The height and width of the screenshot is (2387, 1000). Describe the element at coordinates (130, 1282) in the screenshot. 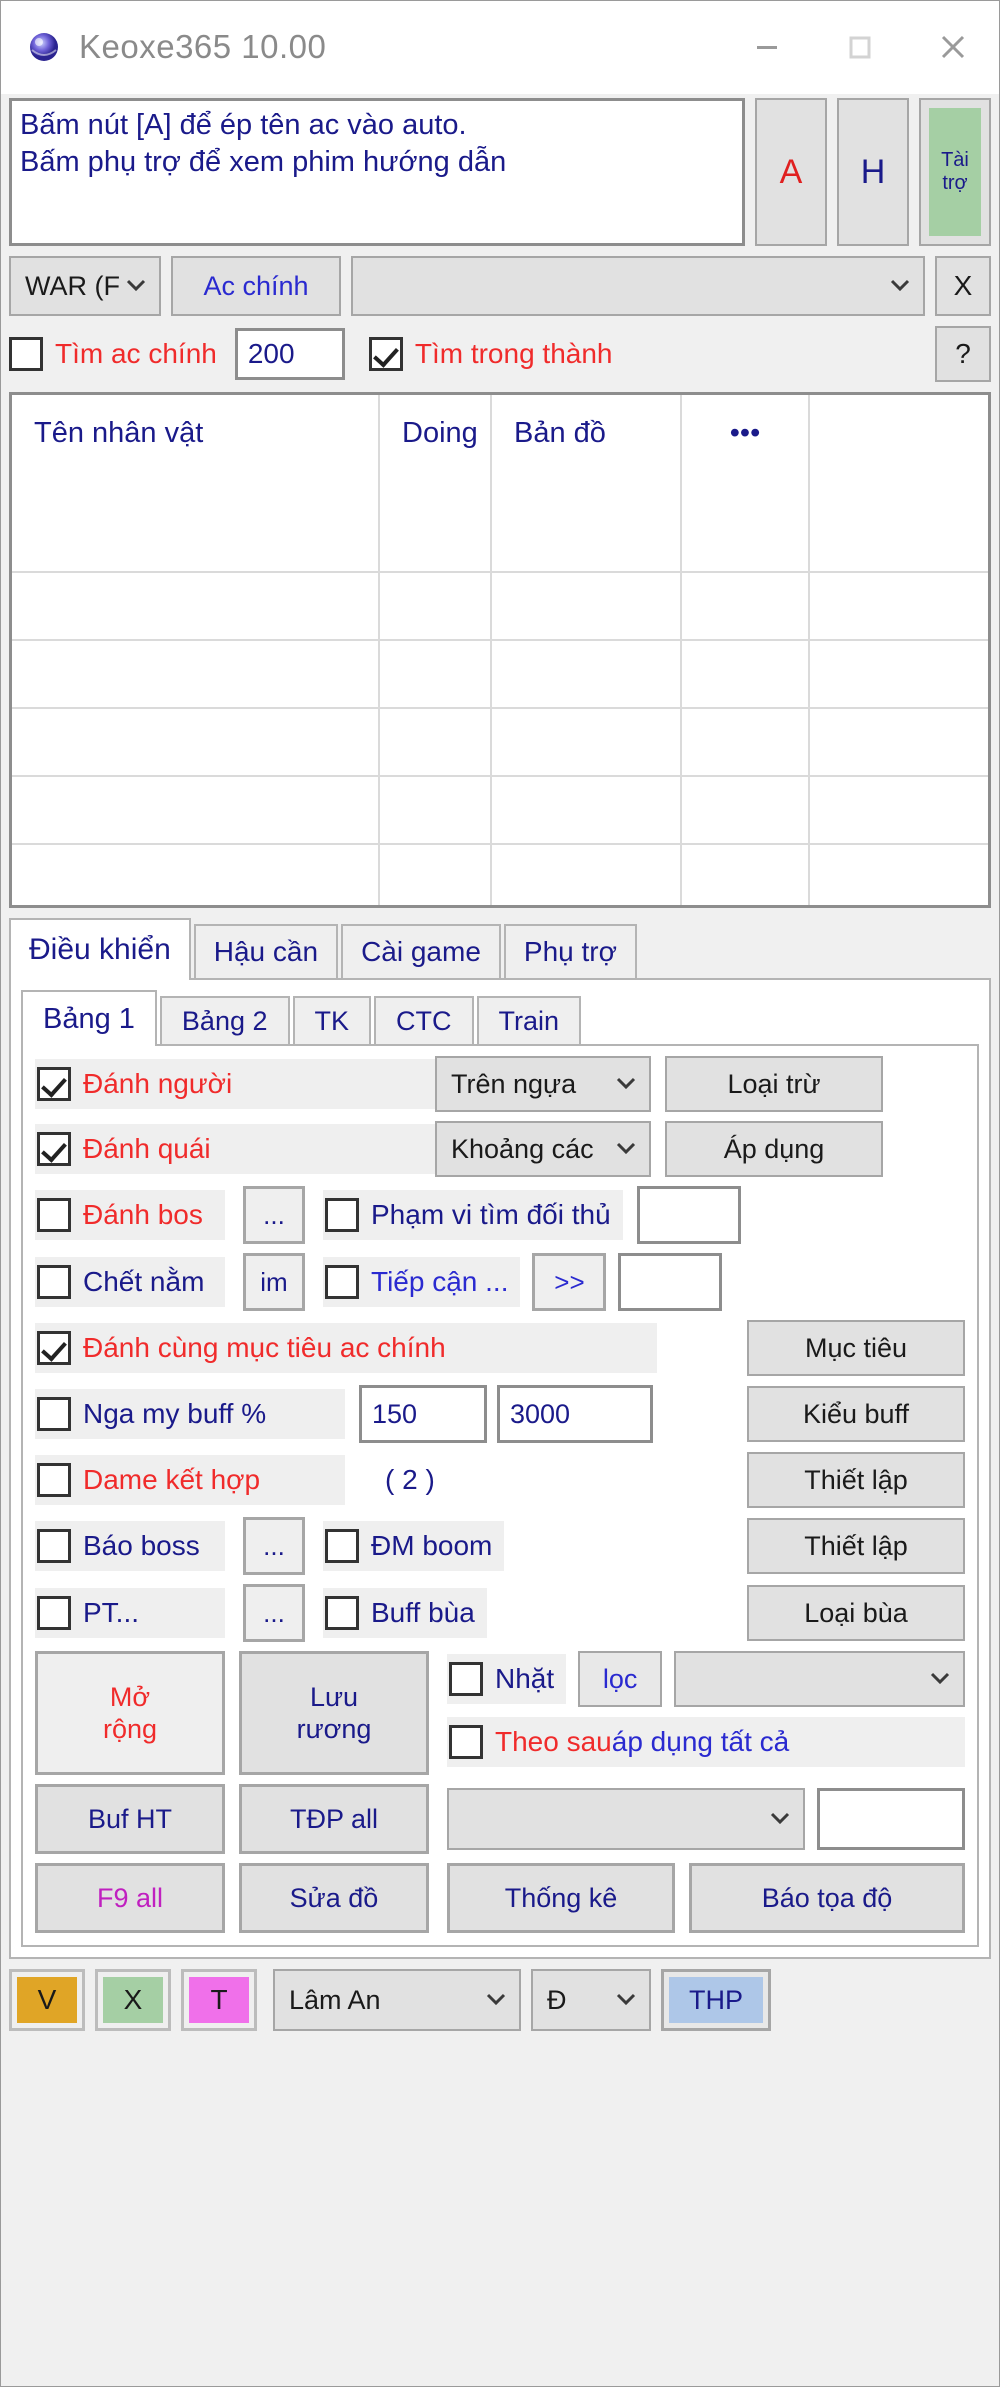

I see `death-lie-check-item: Chết nằm` at that location.